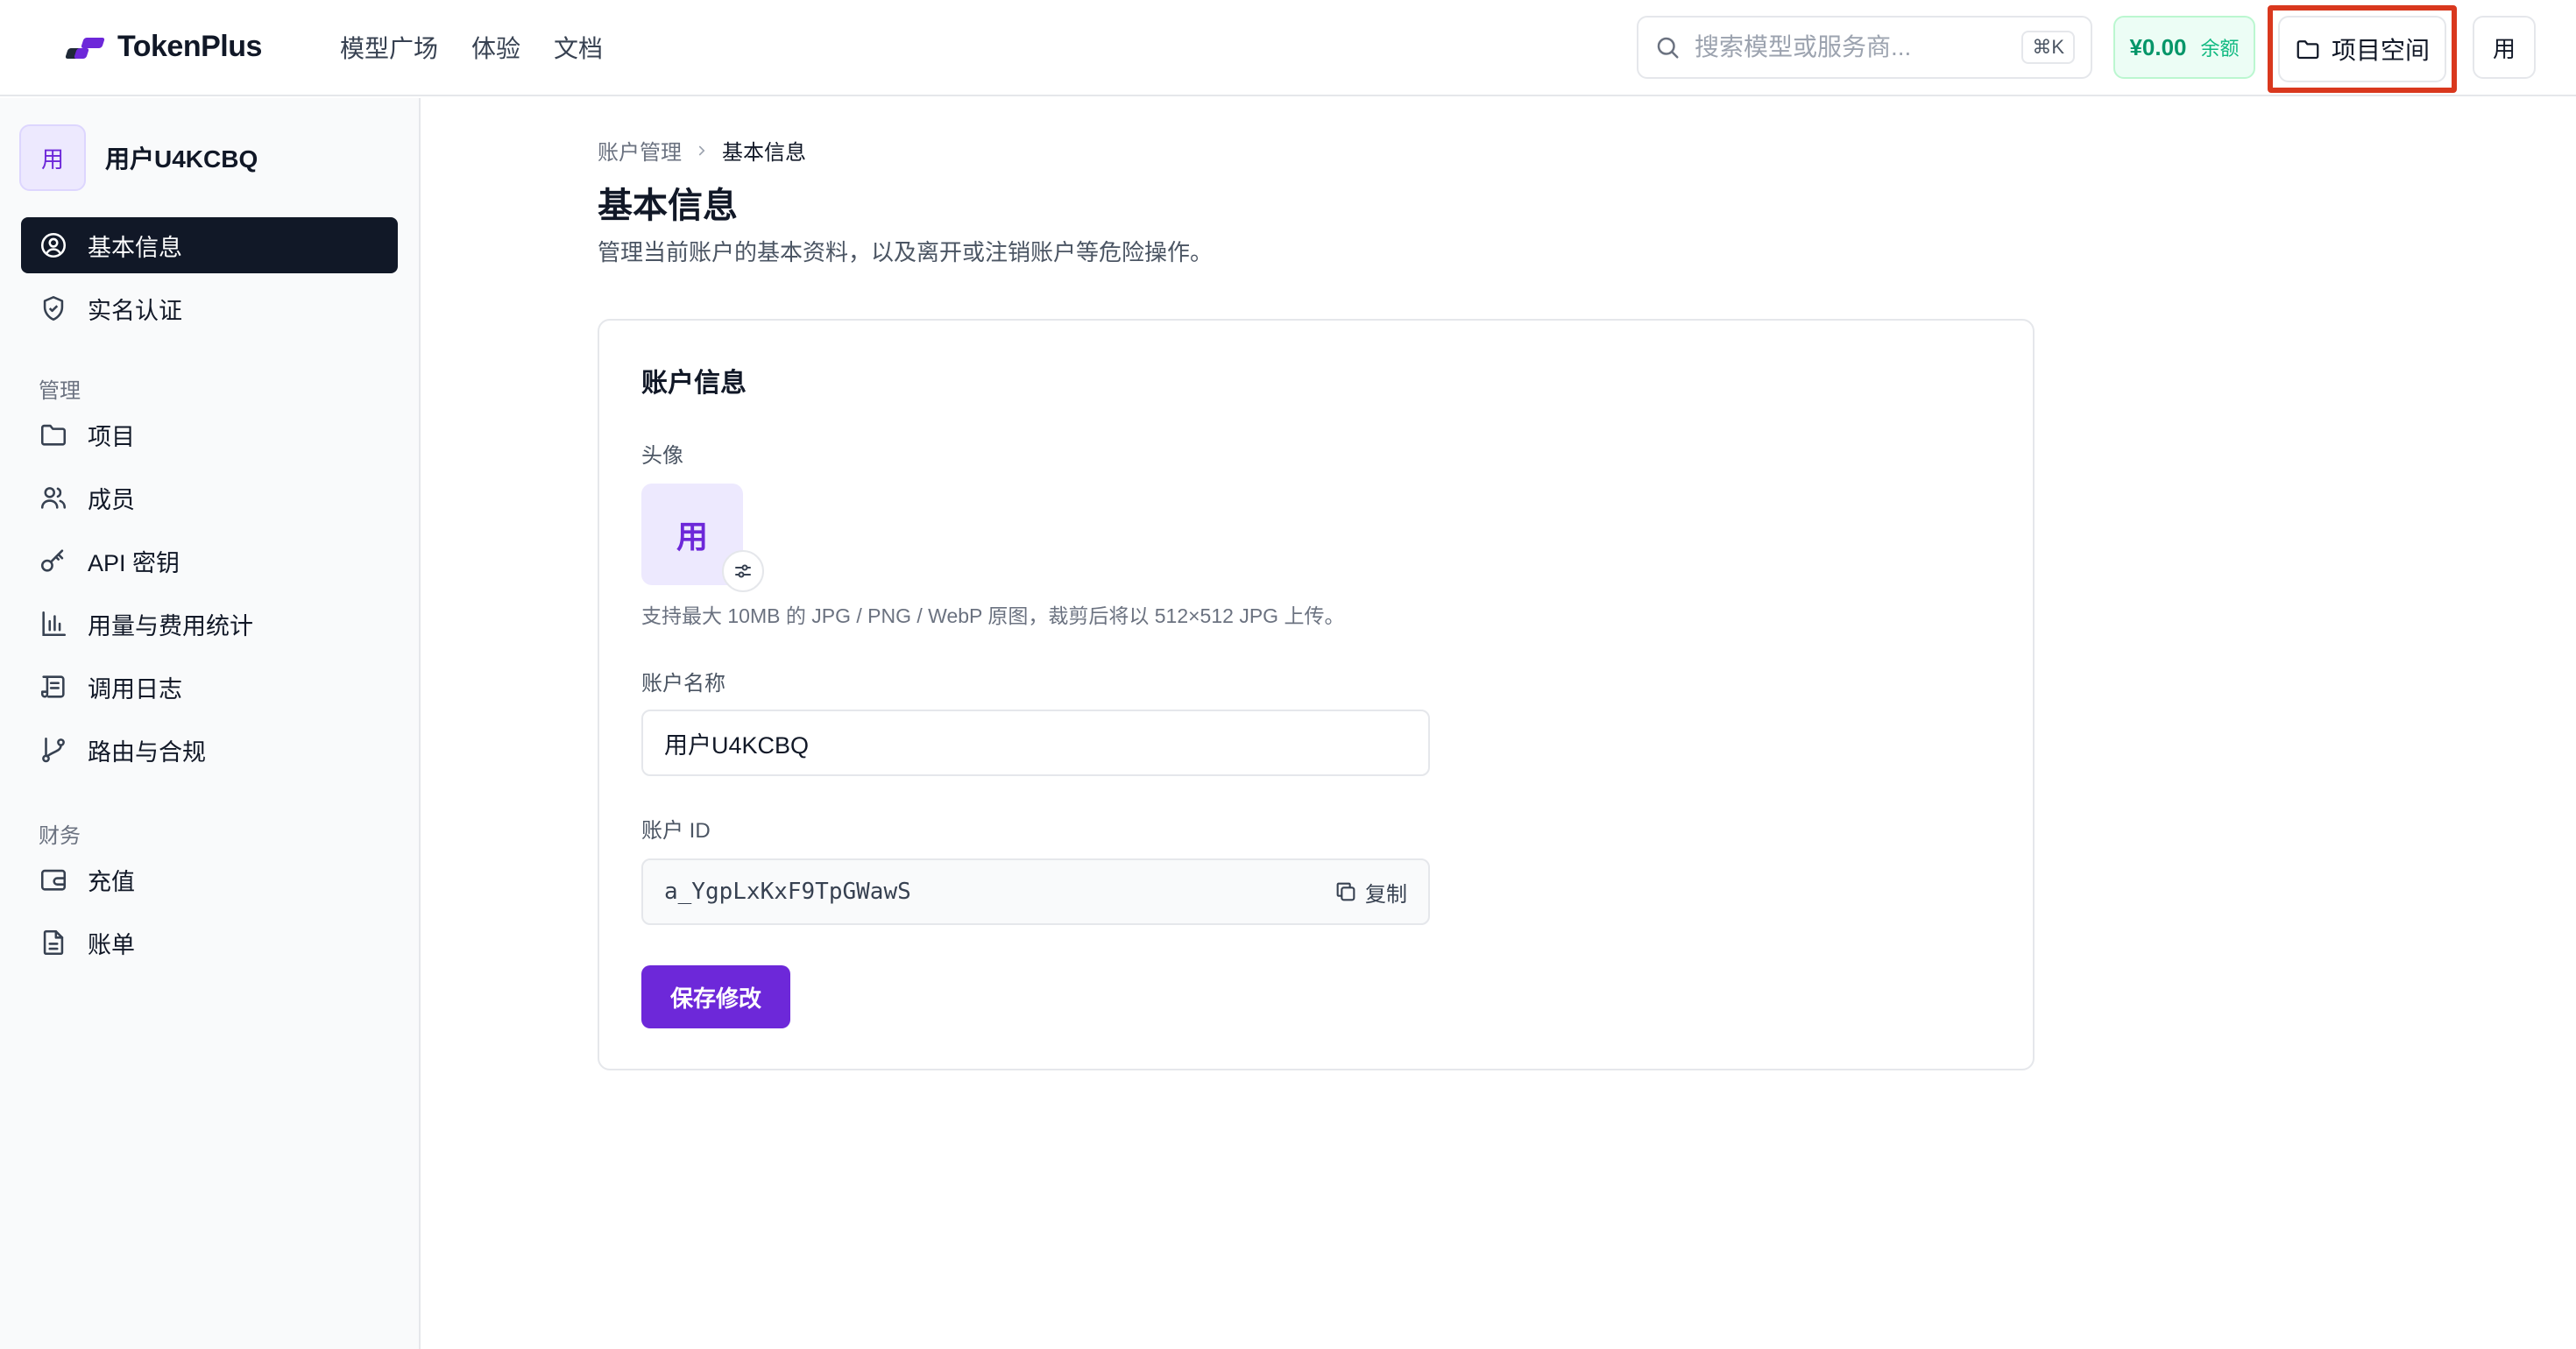 The width and height of the screenshot is (2576, 1349). Describe the element at coordinates (60, 836) in the screenshot. I see `sidebar-section-finance: 财务` at that location.